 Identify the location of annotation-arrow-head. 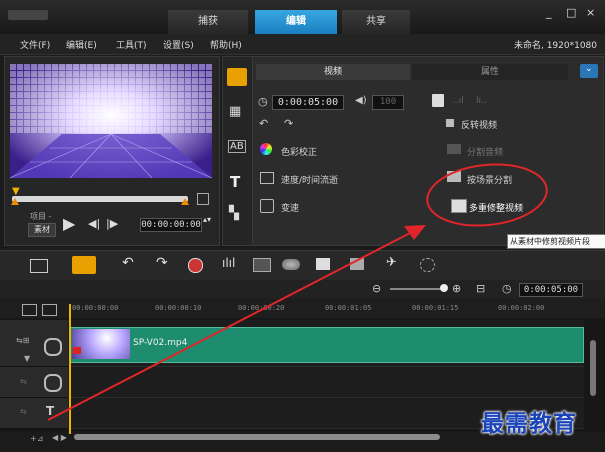
(415, 232).